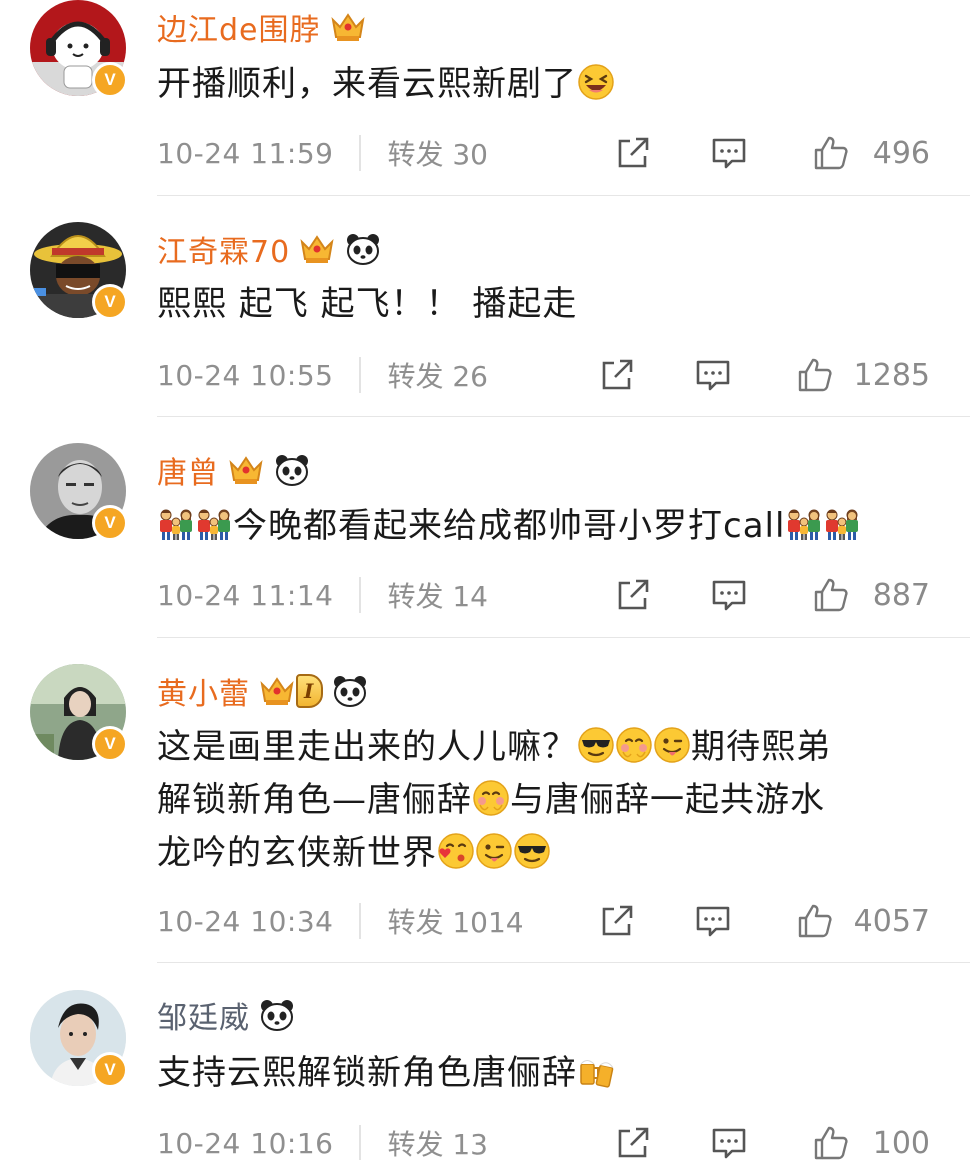 The image size is (970, 1160). I want to click on comment-item: V 邹廷威 支持云熙解锁新角色唐俪辞 10-24 10:16 转发 13 100, so click(485, 1075).